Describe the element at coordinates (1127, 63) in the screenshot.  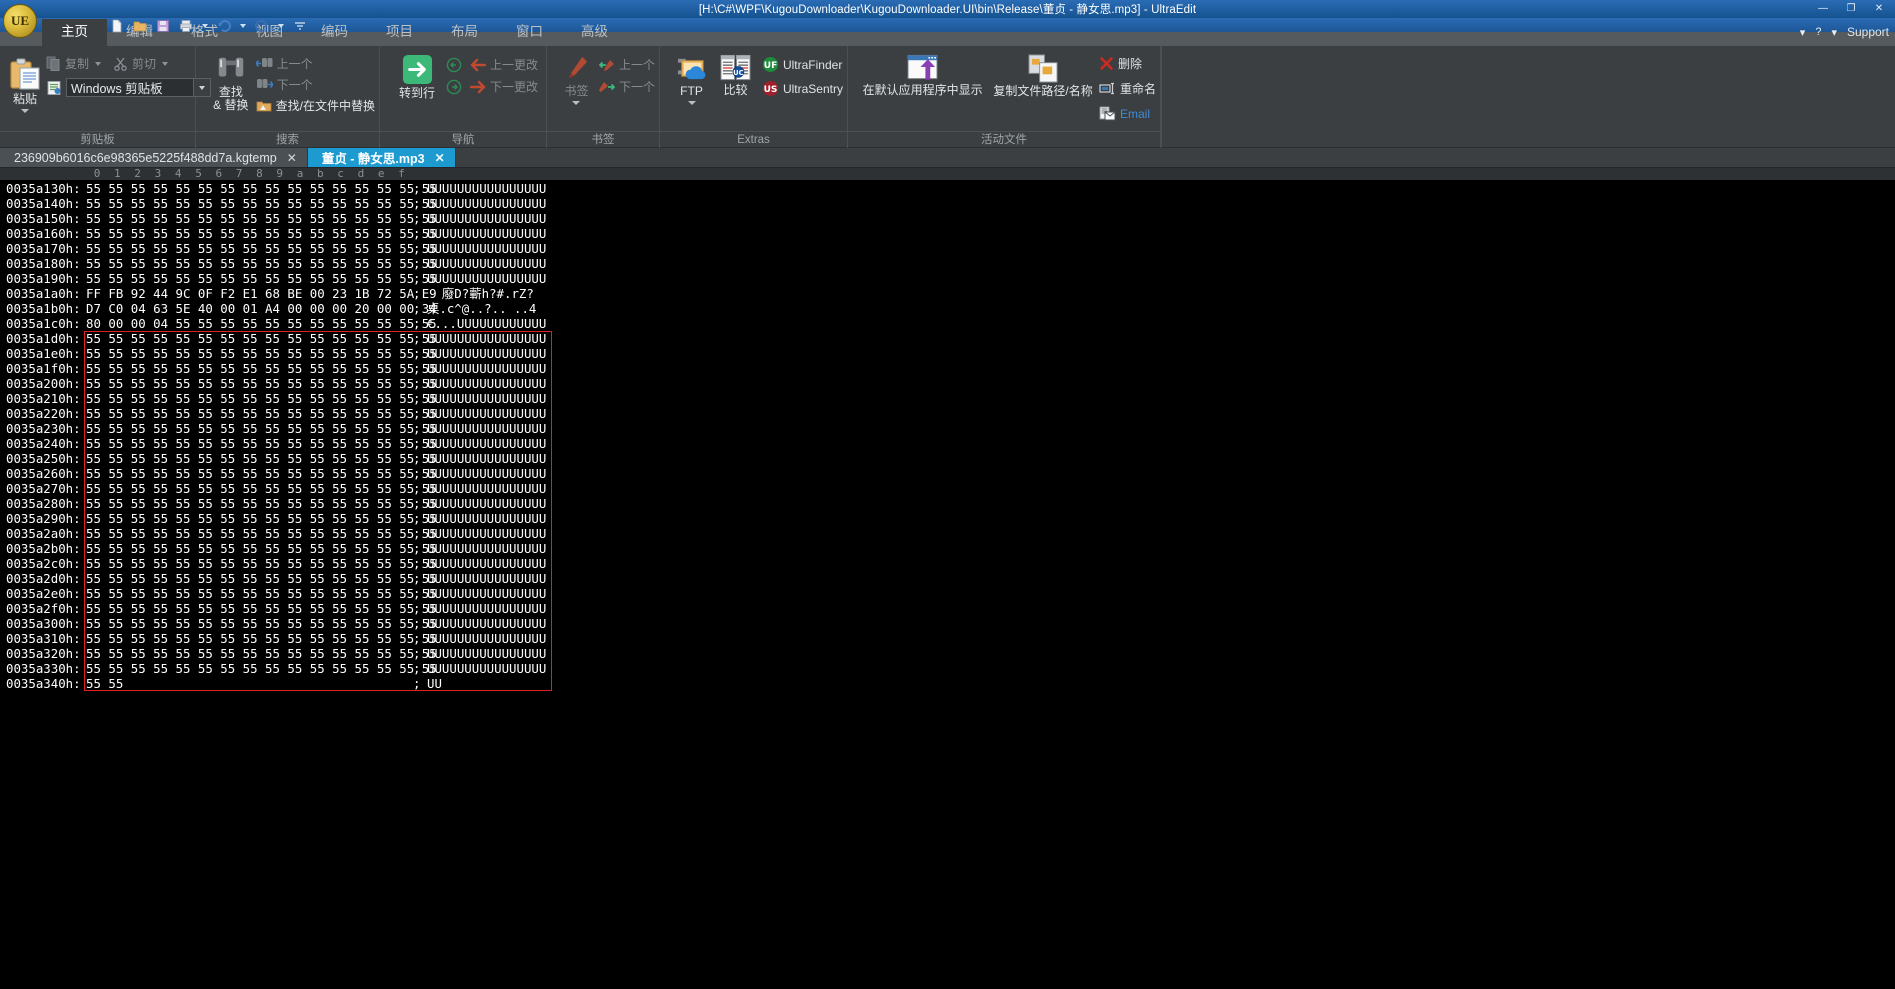
I see `delete-file-button: 删除` at that location.